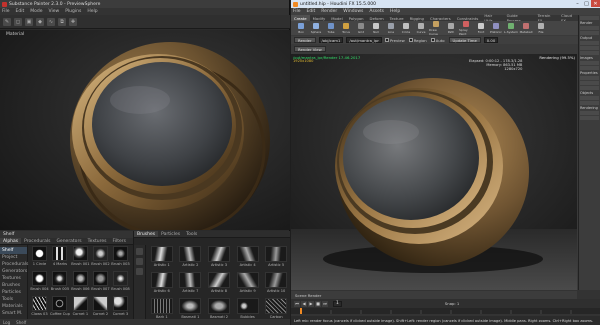  I want to click on brush-item: Artistic 5, so click(276, 258).